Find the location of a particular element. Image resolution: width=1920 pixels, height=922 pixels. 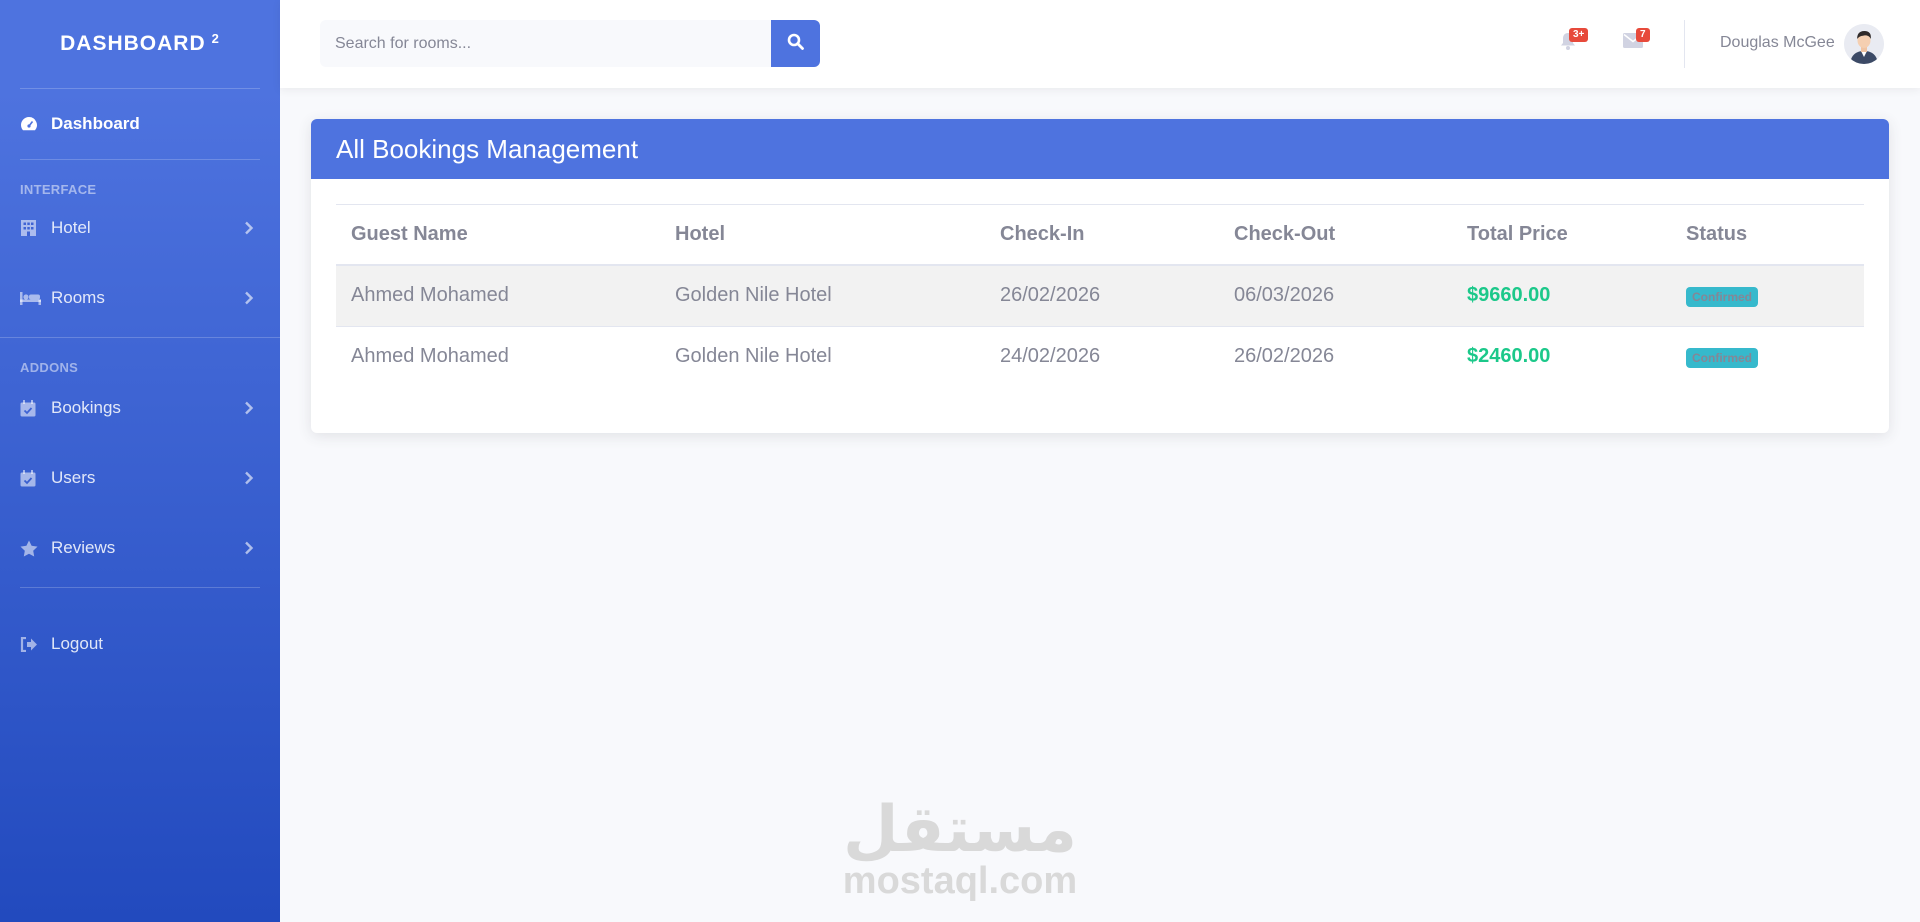

search-input is located at coordinates (545, 43).